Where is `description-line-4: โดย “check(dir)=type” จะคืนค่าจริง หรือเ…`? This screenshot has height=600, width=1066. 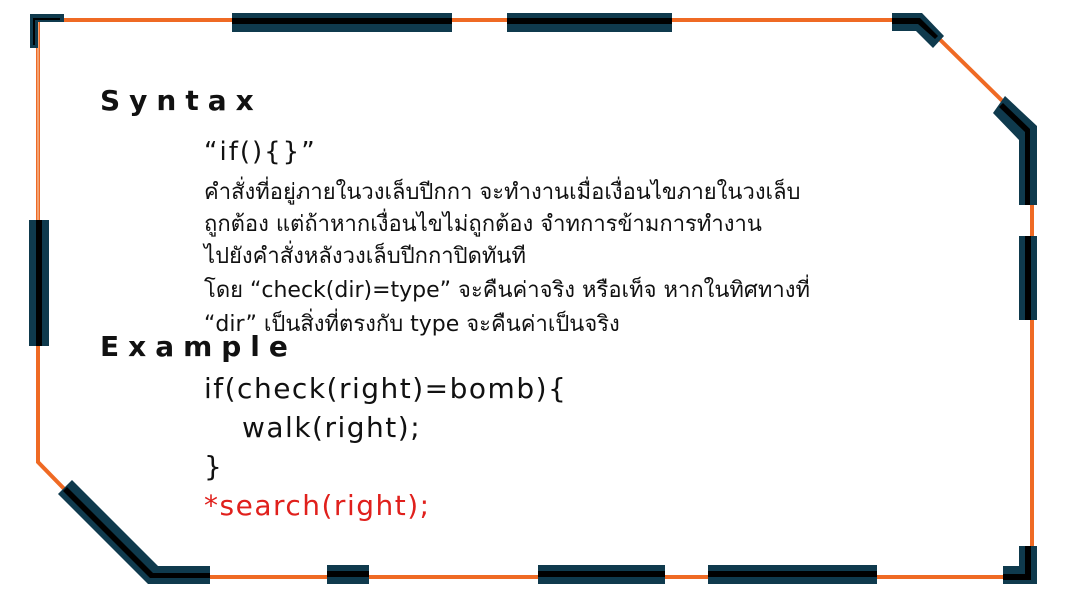 description-line-4: โดย “check(dir)=type” จะคืนค่าจริง หรือเ… is located at coordinates (507, 290).